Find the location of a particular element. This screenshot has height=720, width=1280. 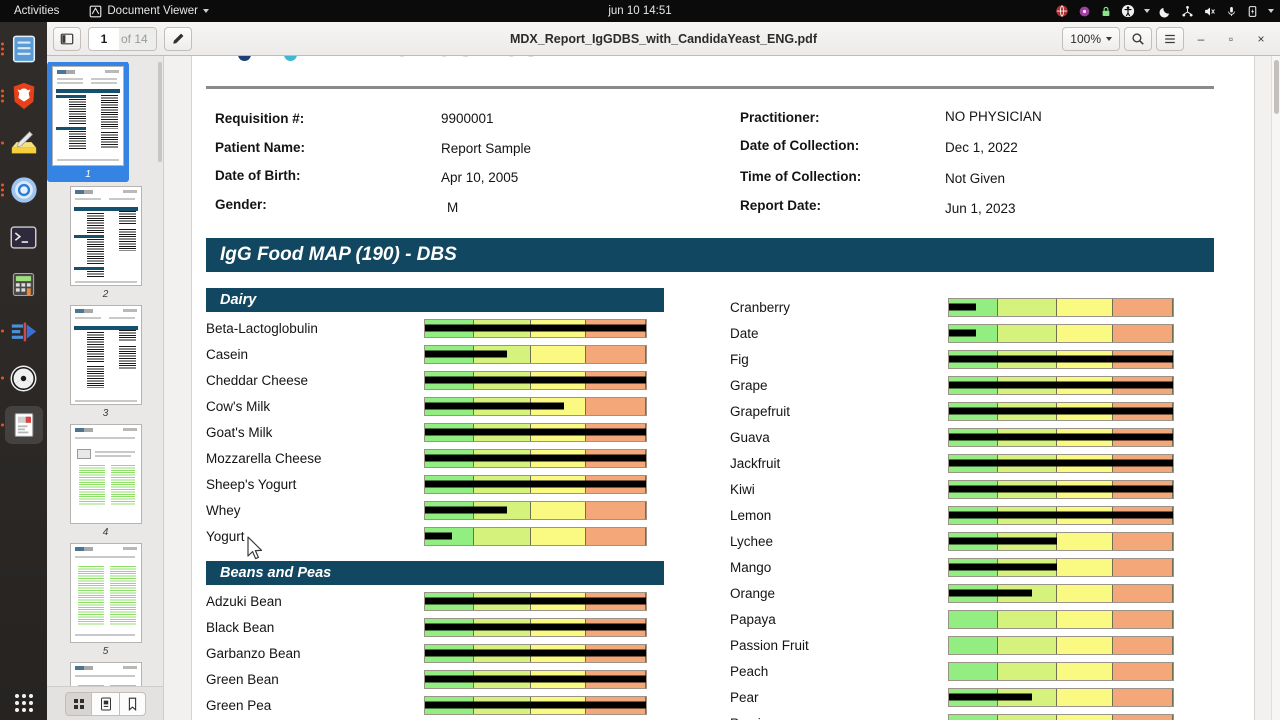

main-menu-button is located at coordinates (1170, 38).